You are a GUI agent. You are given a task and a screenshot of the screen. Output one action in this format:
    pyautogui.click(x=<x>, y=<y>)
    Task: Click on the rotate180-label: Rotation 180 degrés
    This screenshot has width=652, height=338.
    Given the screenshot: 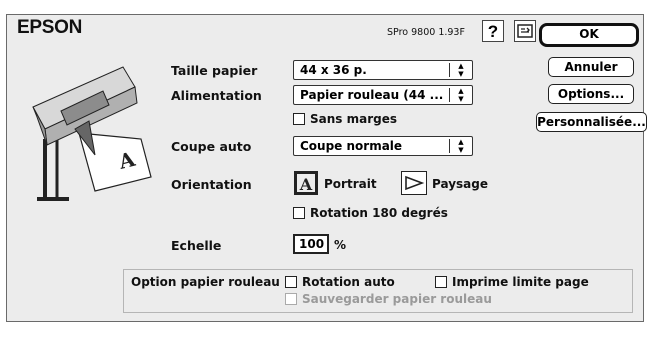 What is the action you would take?
    pyautogui.click(x=379, y=213)
    